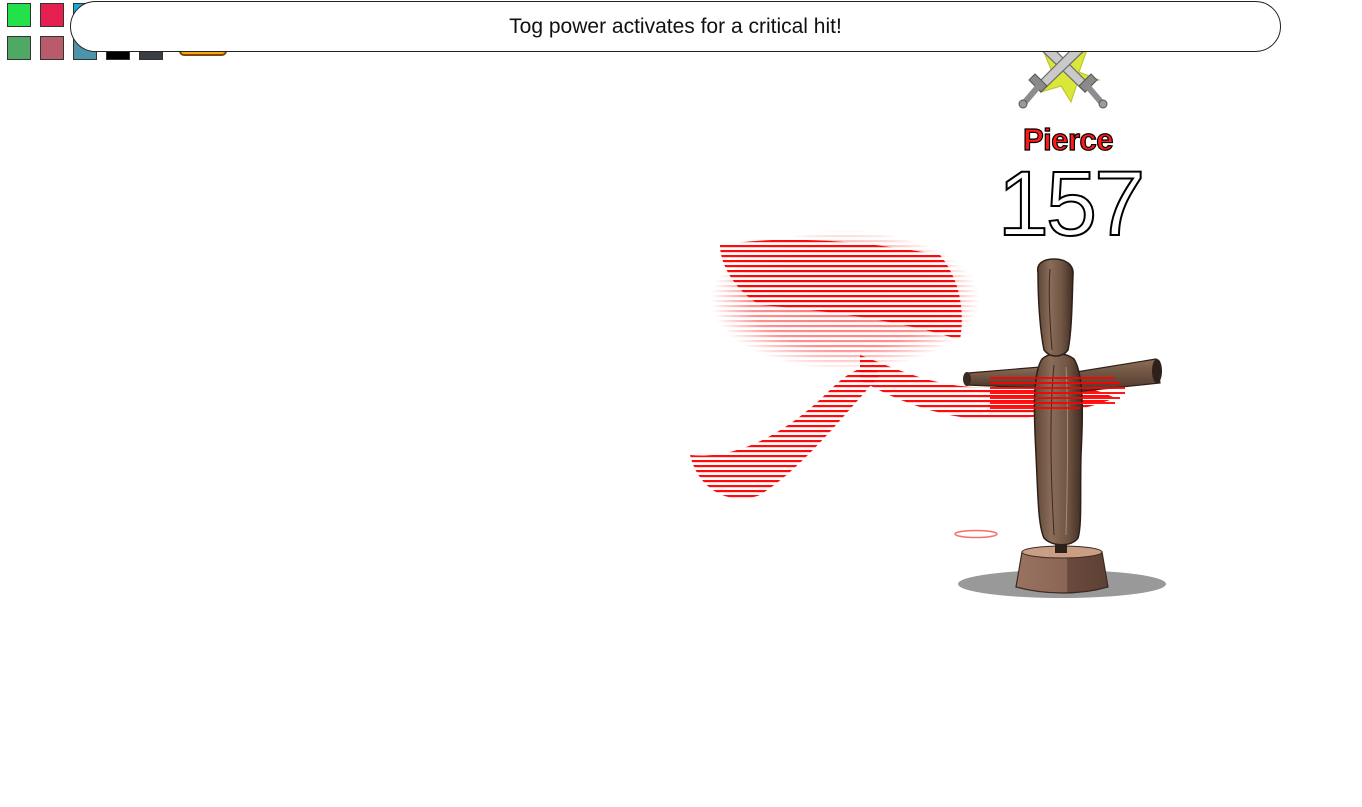  I want to click on crossed-swords-icon, so click(1063, 75).